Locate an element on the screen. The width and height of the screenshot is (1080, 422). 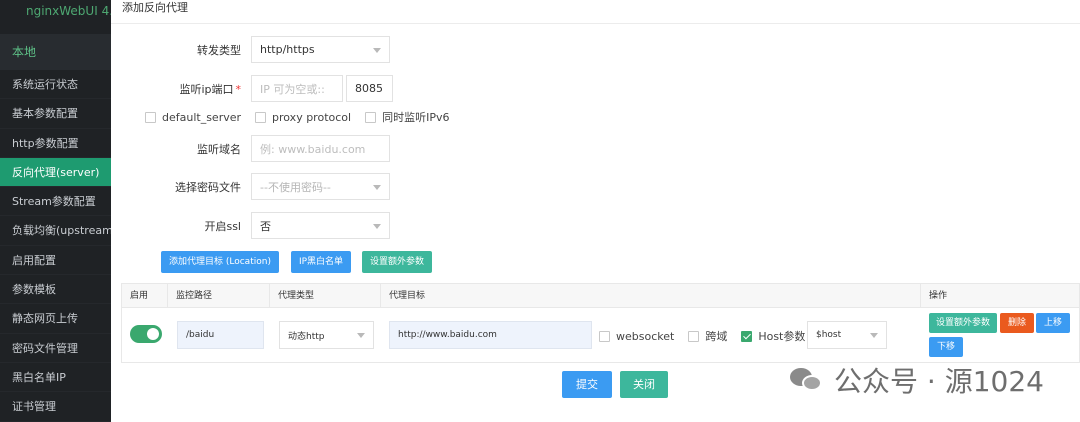
websocket-label: websocket is located at coordinates (645, 336).